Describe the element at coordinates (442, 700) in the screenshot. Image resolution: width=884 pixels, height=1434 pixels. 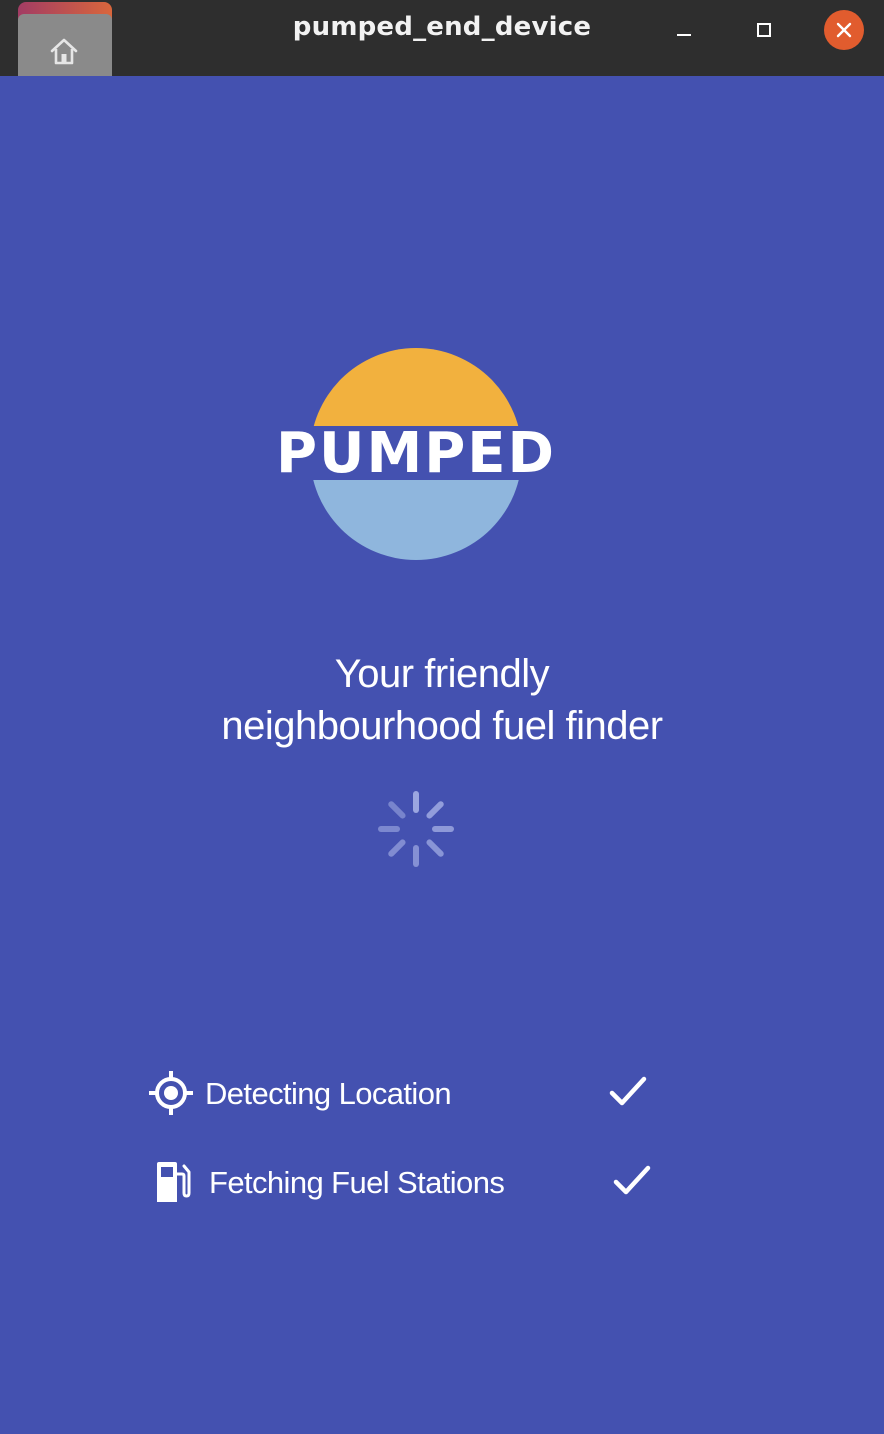
I see `tagline: Your friendly neighbourhood fuel finder` at that location.